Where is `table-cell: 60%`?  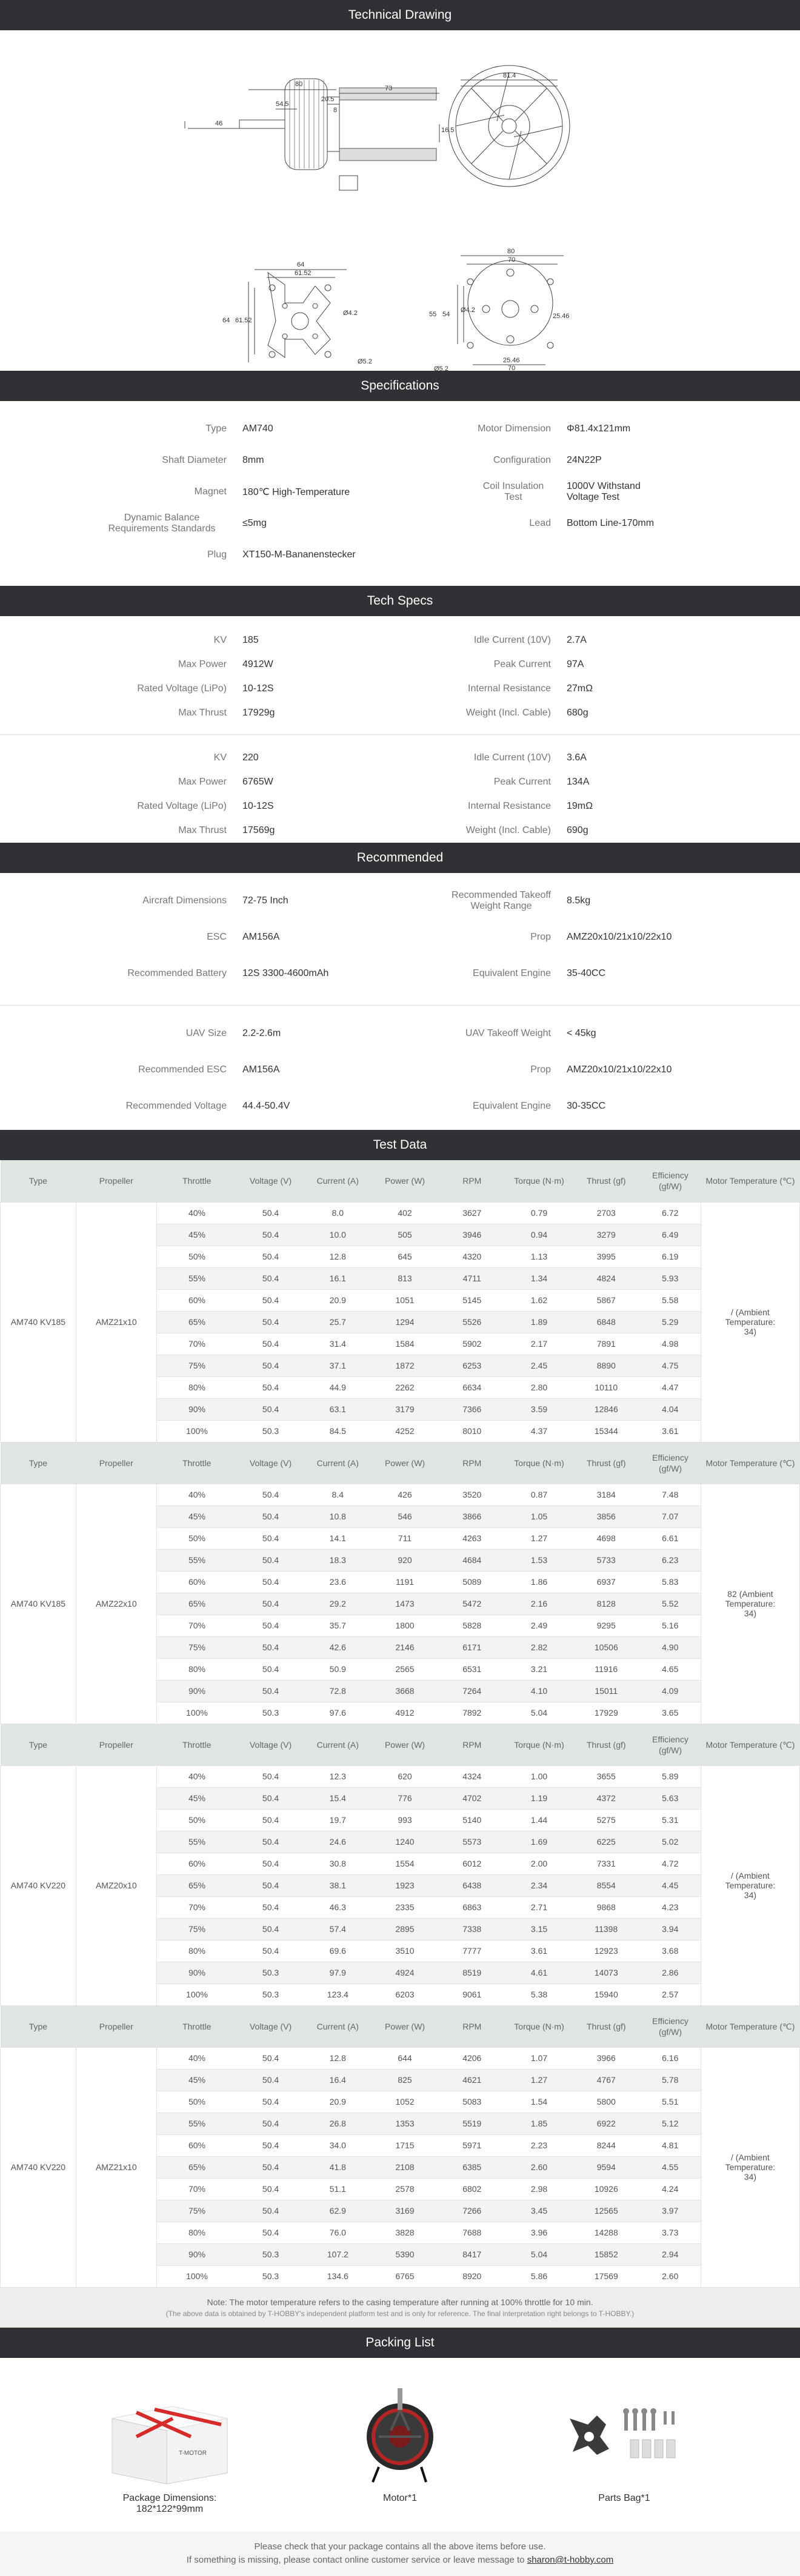
table-cell: 60% is located at coordinates (197, 1300).